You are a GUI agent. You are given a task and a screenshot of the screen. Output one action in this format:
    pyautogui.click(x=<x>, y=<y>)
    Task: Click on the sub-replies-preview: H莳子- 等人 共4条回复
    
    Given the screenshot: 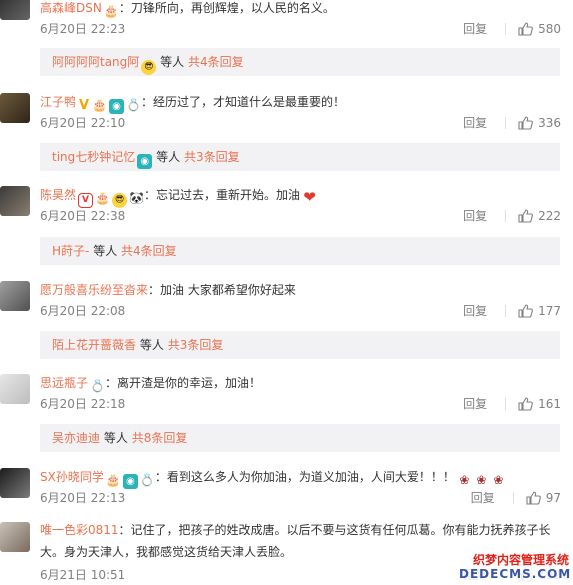 What is the action you would take?
    pyautogui.click(x=300, y=251)
    